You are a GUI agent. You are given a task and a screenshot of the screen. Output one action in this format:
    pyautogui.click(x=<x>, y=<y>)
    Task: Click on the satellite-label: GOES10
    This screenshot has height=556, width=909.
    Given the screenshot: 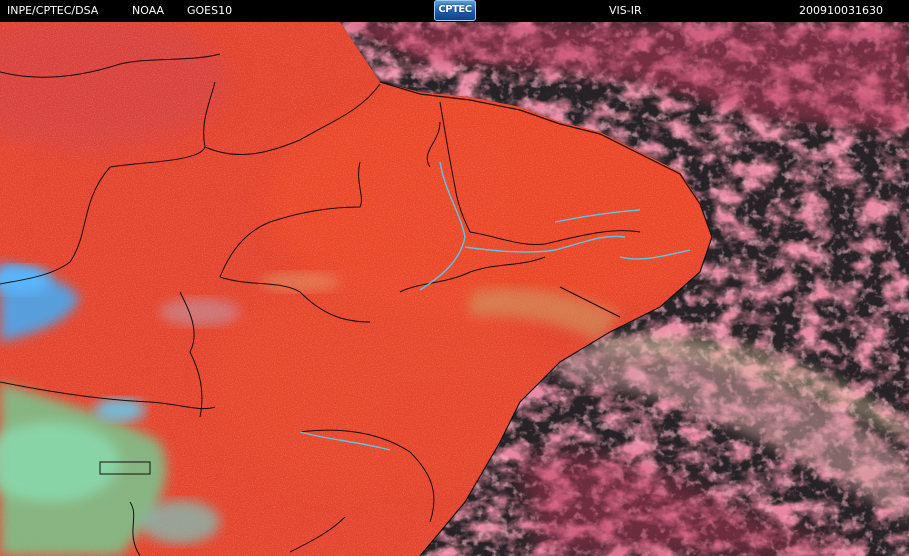 What is the action you would take?
    pyautogui.click(x=210, y=10)
    